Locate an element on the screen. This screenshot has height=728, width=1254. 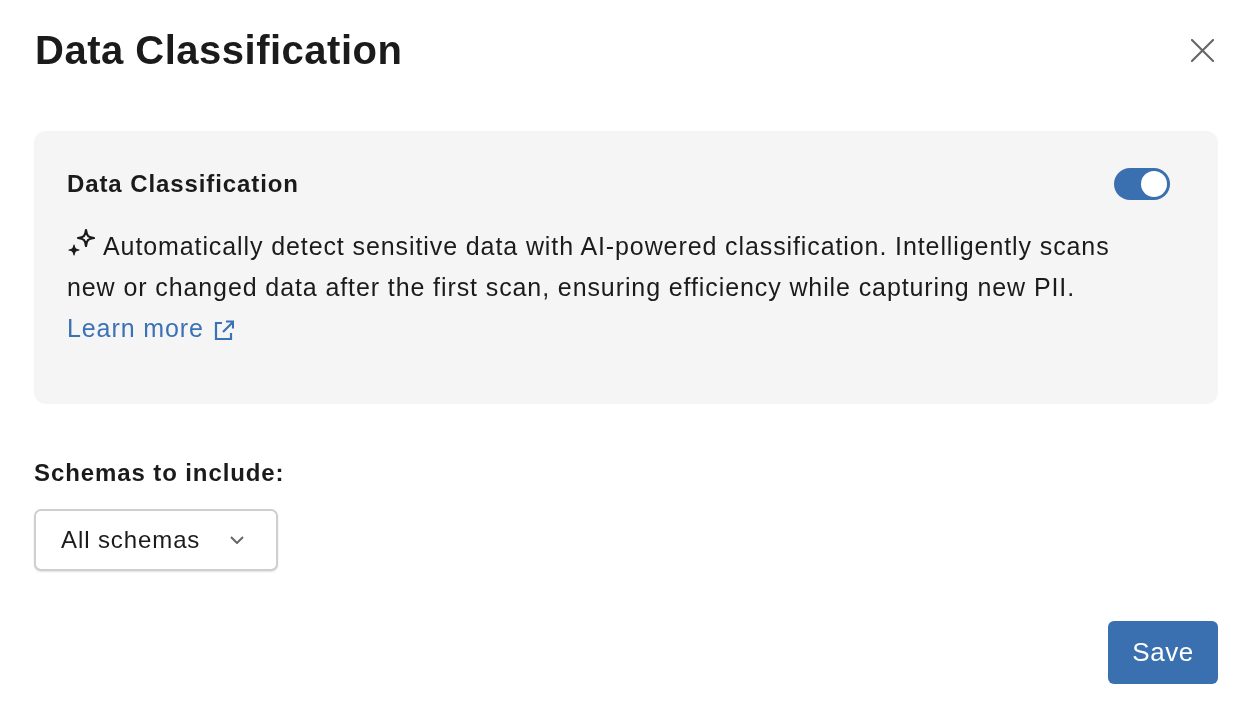
learn-more-link: Learn more is located at coordinates (150, 328).